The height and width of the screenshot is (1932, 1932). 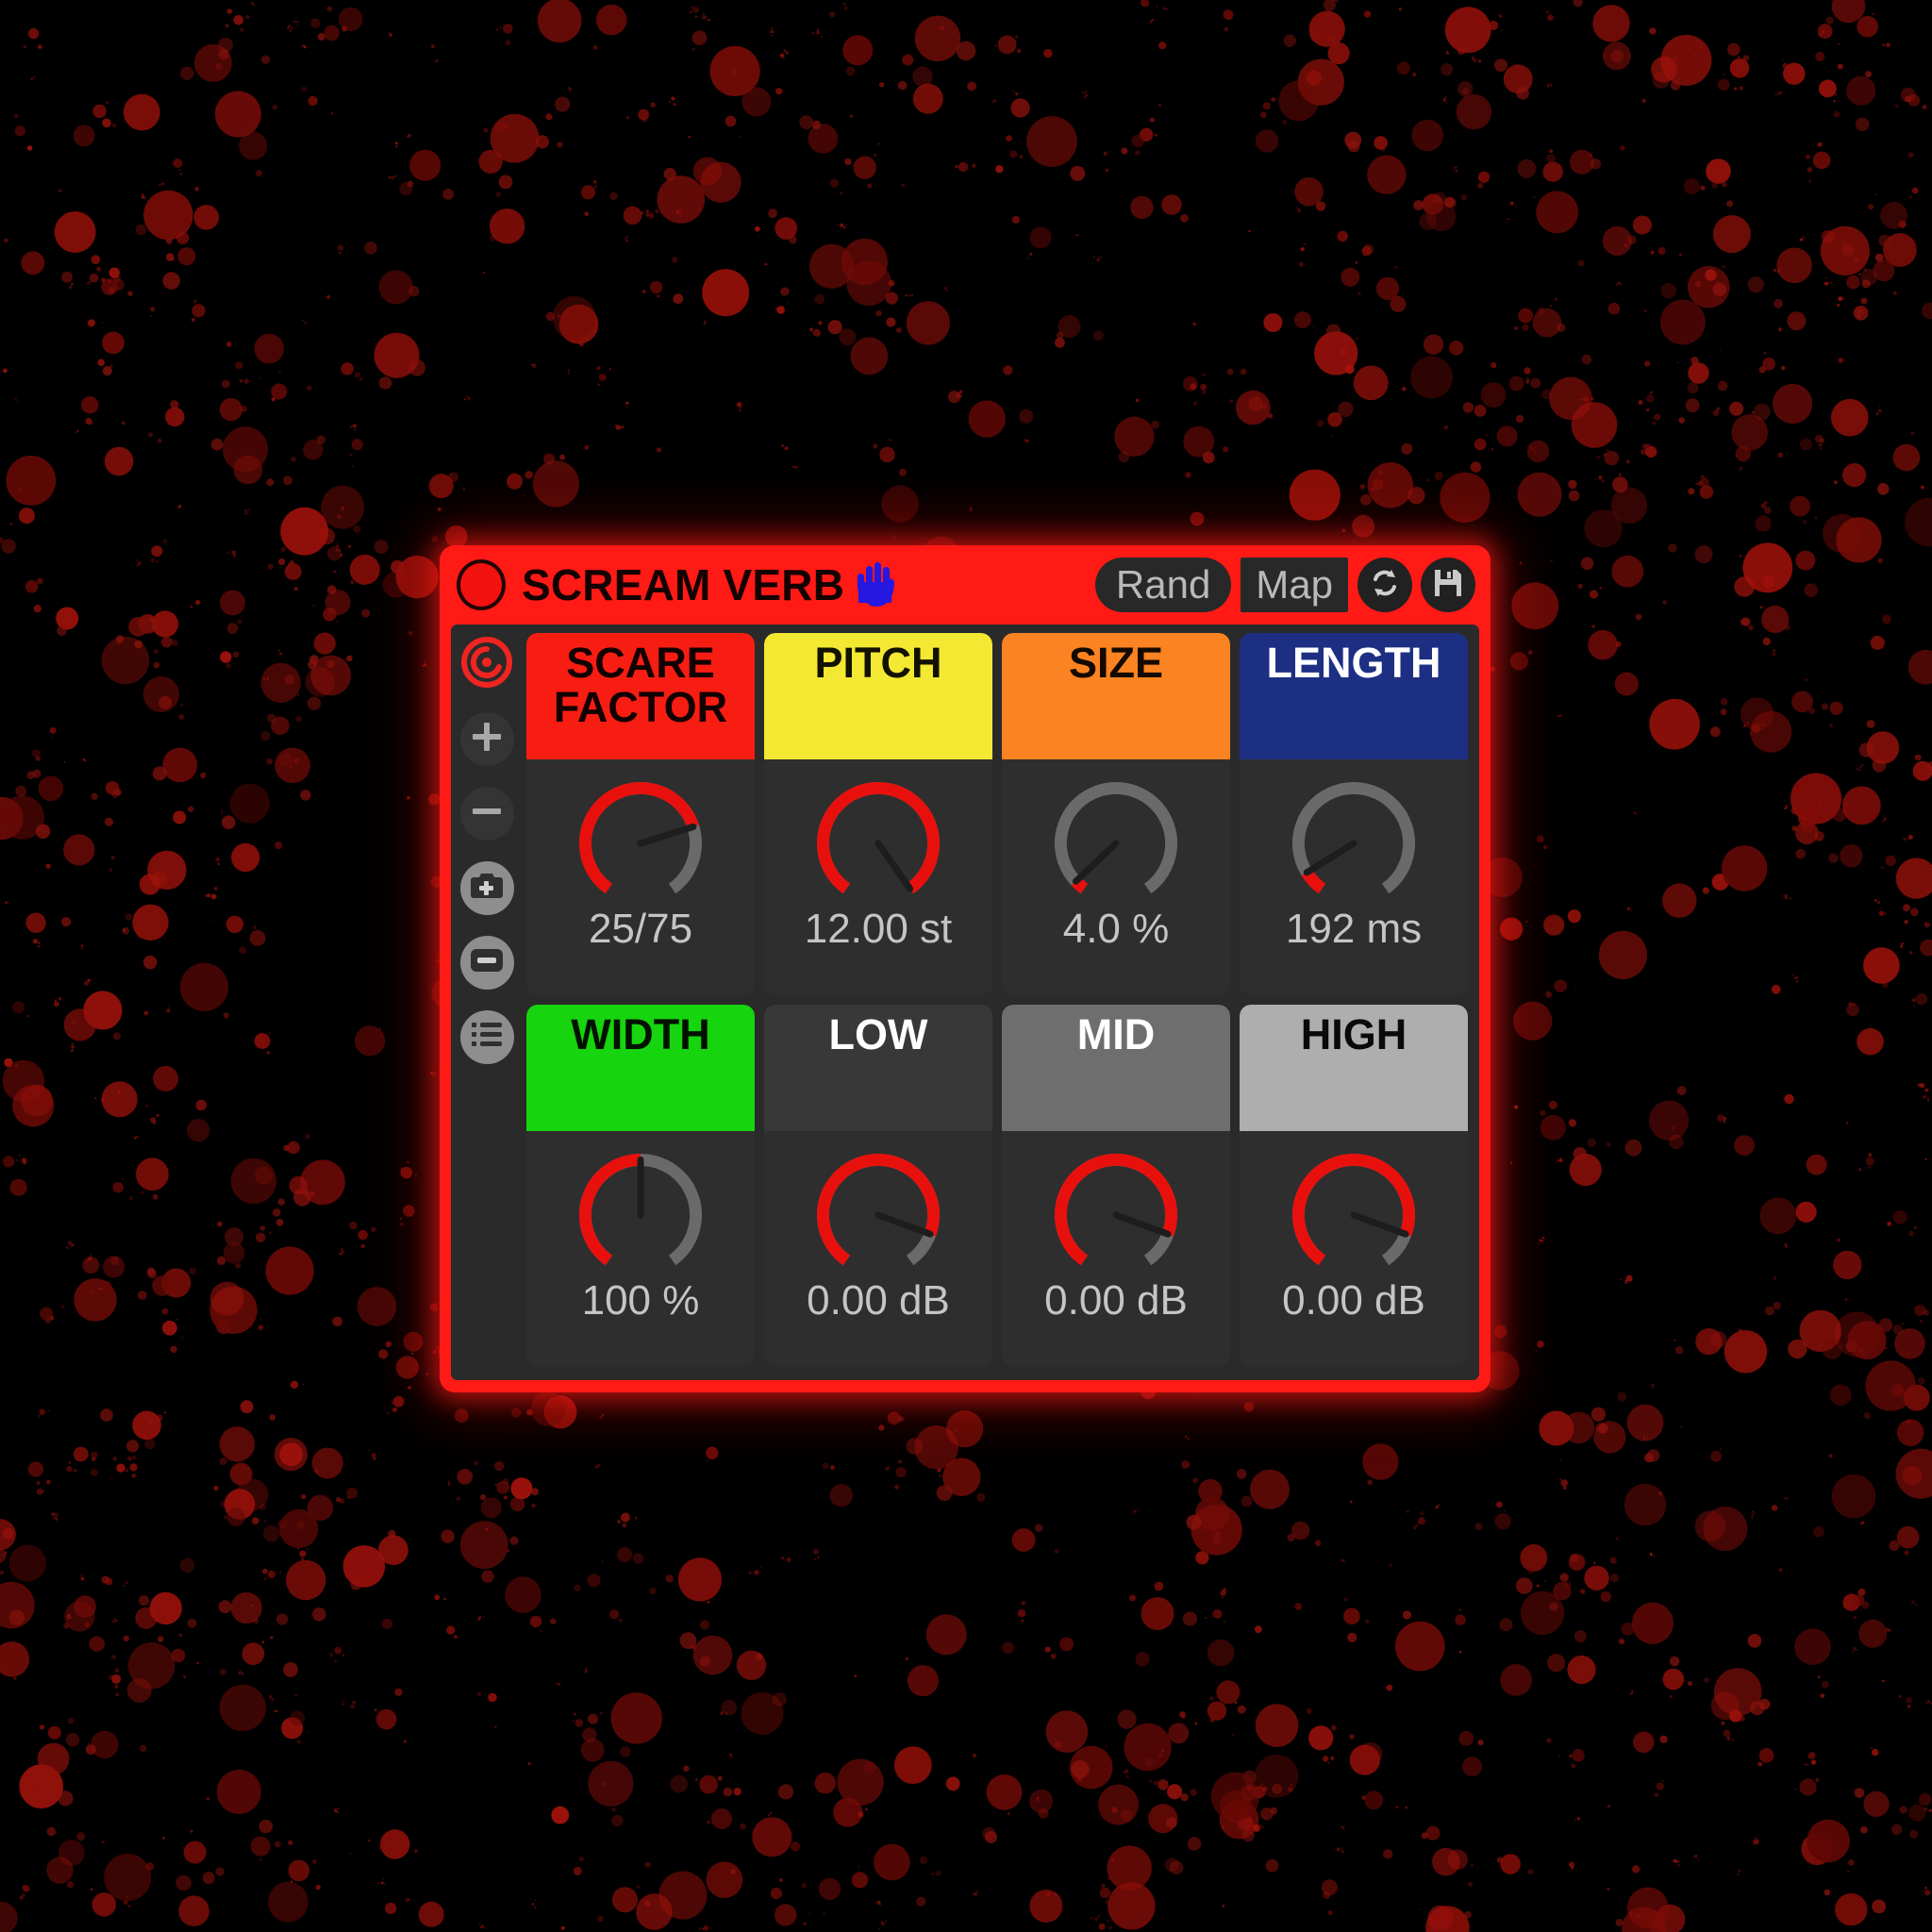 I want to click on sidebar, so click(x=487, y=1003).